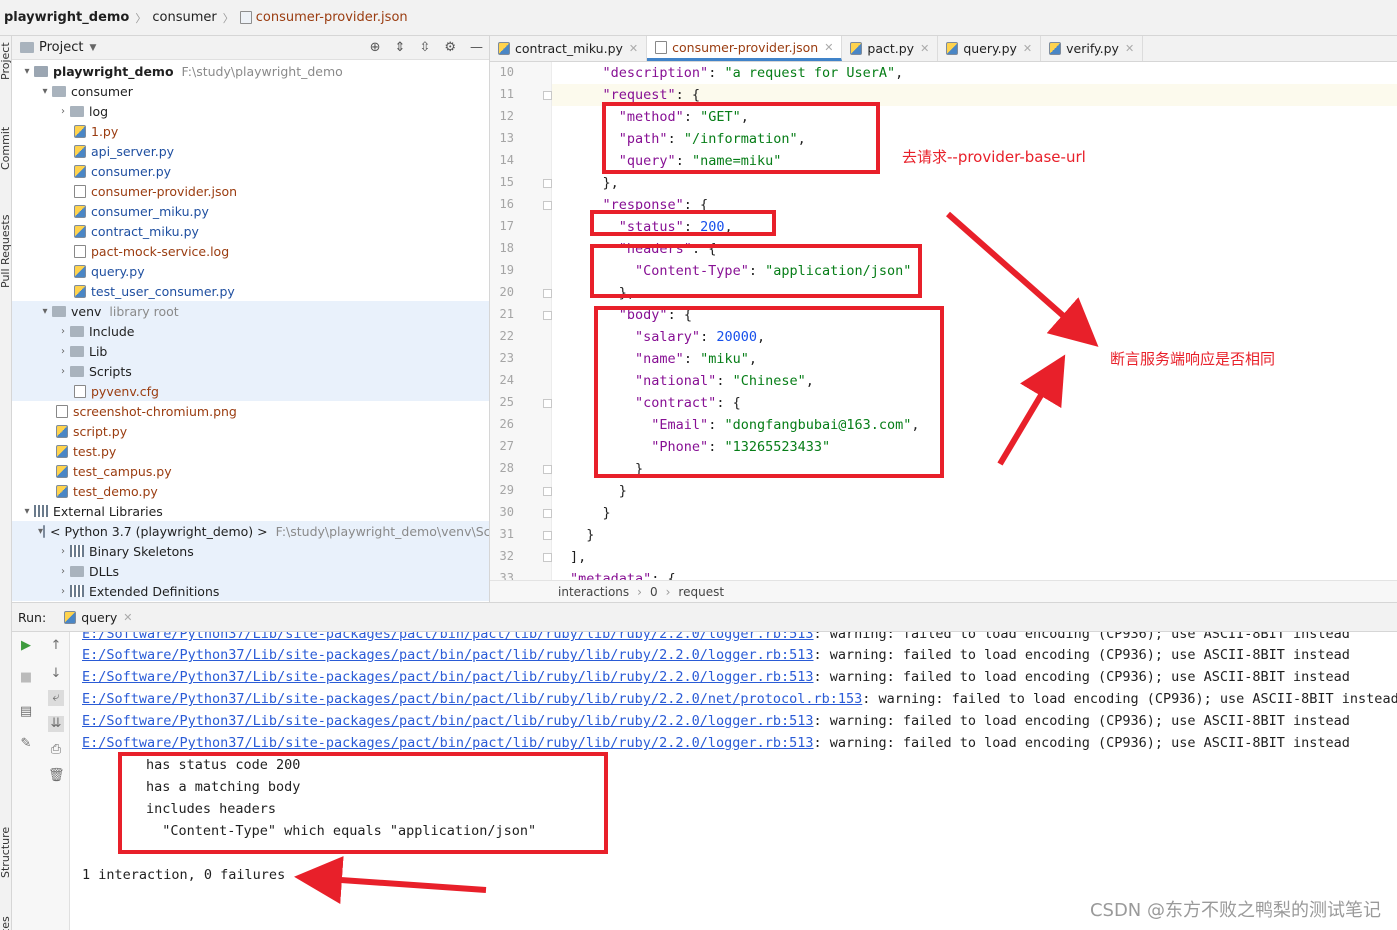 Image resolution: width=1397 pixels, height=930 pixels. I want to click on tree-item: pact-mock-service.log, so click(250, 251).